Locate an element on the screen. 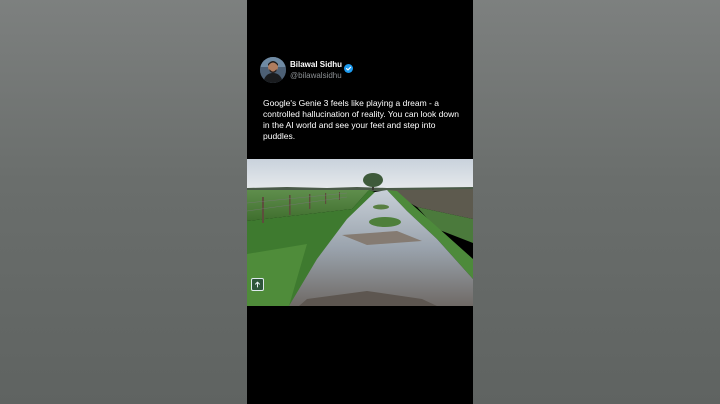 This screenshot has width=720, height=404. author-name: Bilawal Sidhu is located at coordinates (316, 65).